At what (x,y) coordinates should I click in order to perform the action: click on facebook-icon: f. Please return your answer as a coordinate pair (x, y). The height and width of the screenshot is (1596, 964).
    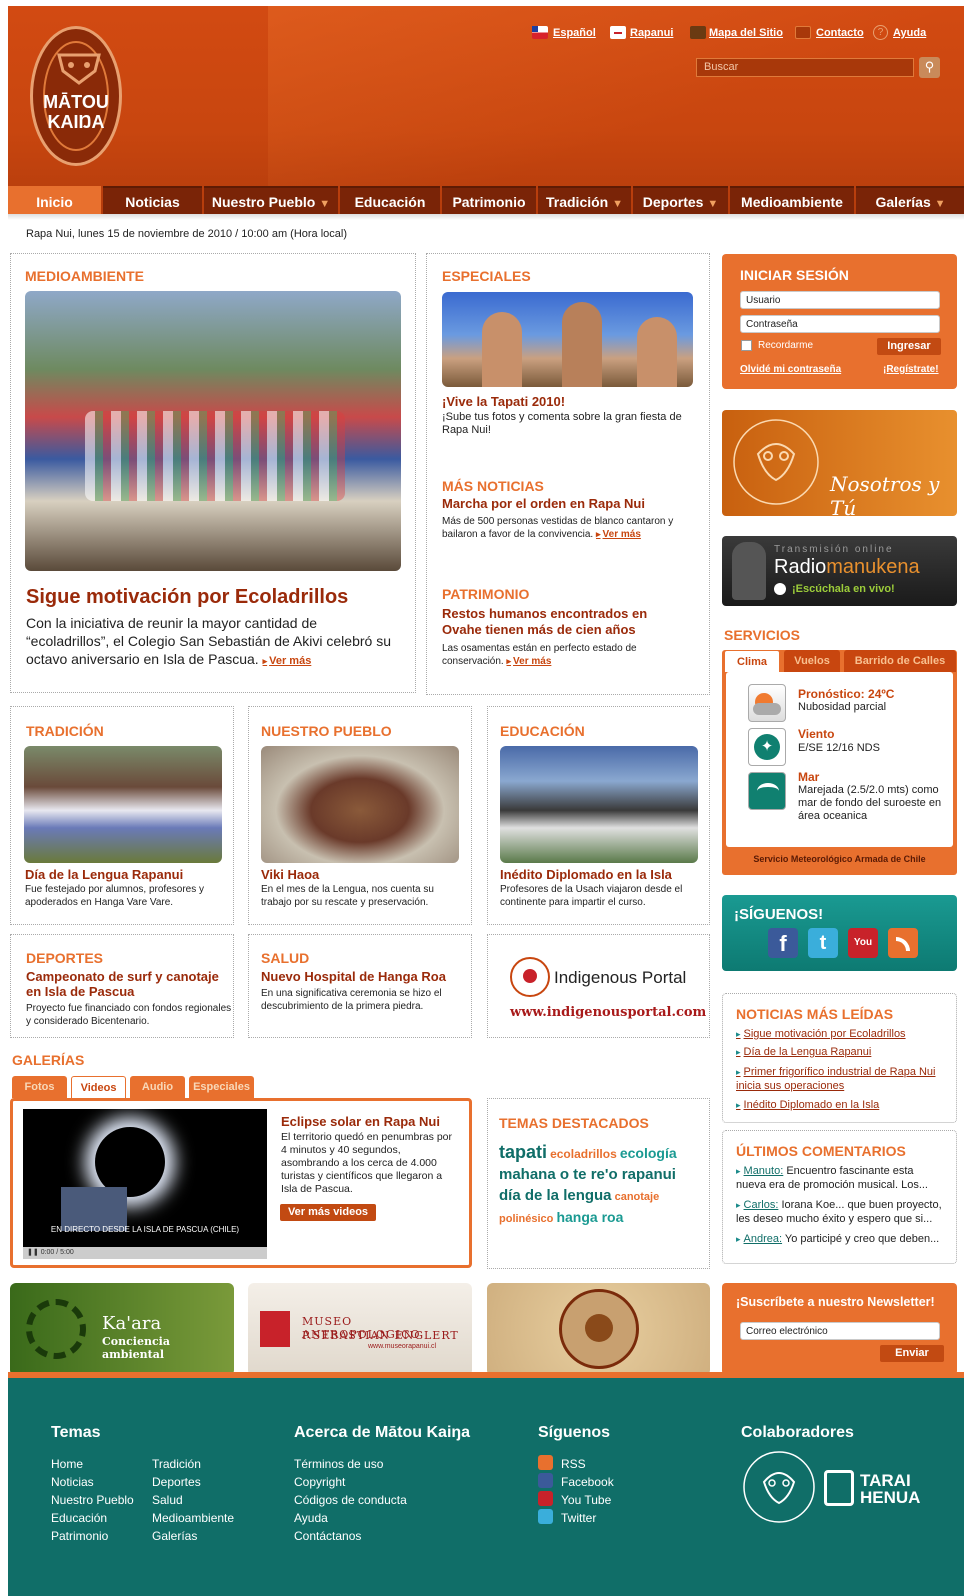
    Looking at the image, I should click on (783, 943).